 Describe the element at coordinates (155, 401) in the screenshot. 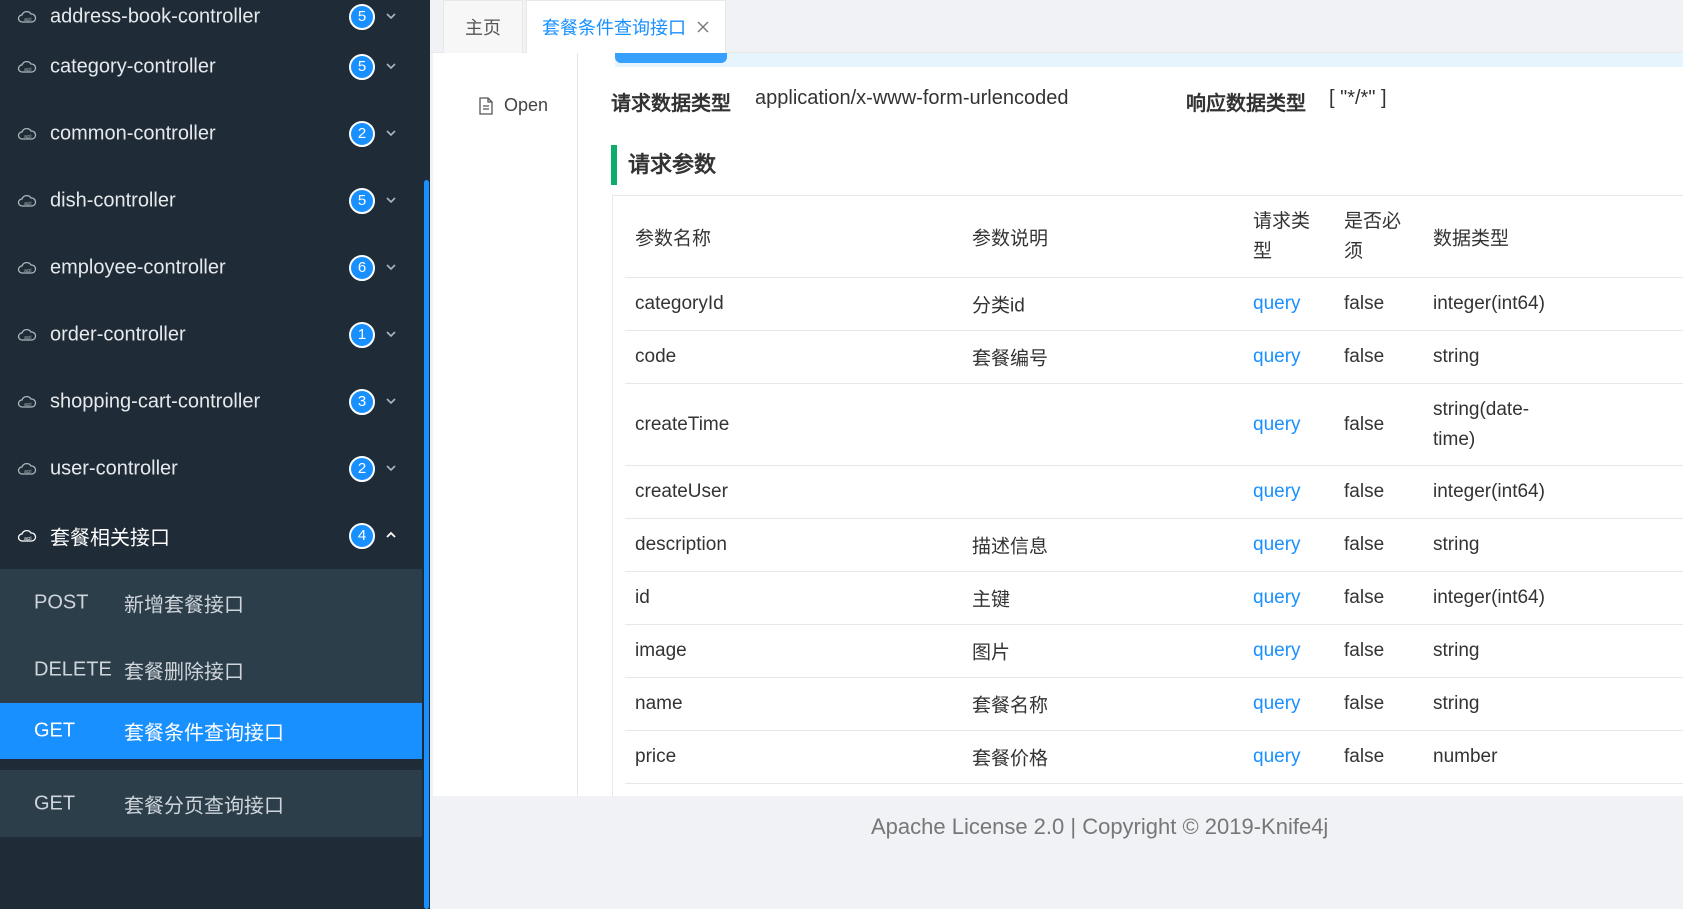

I see `group-label: shopping-cart-controller` at that location.